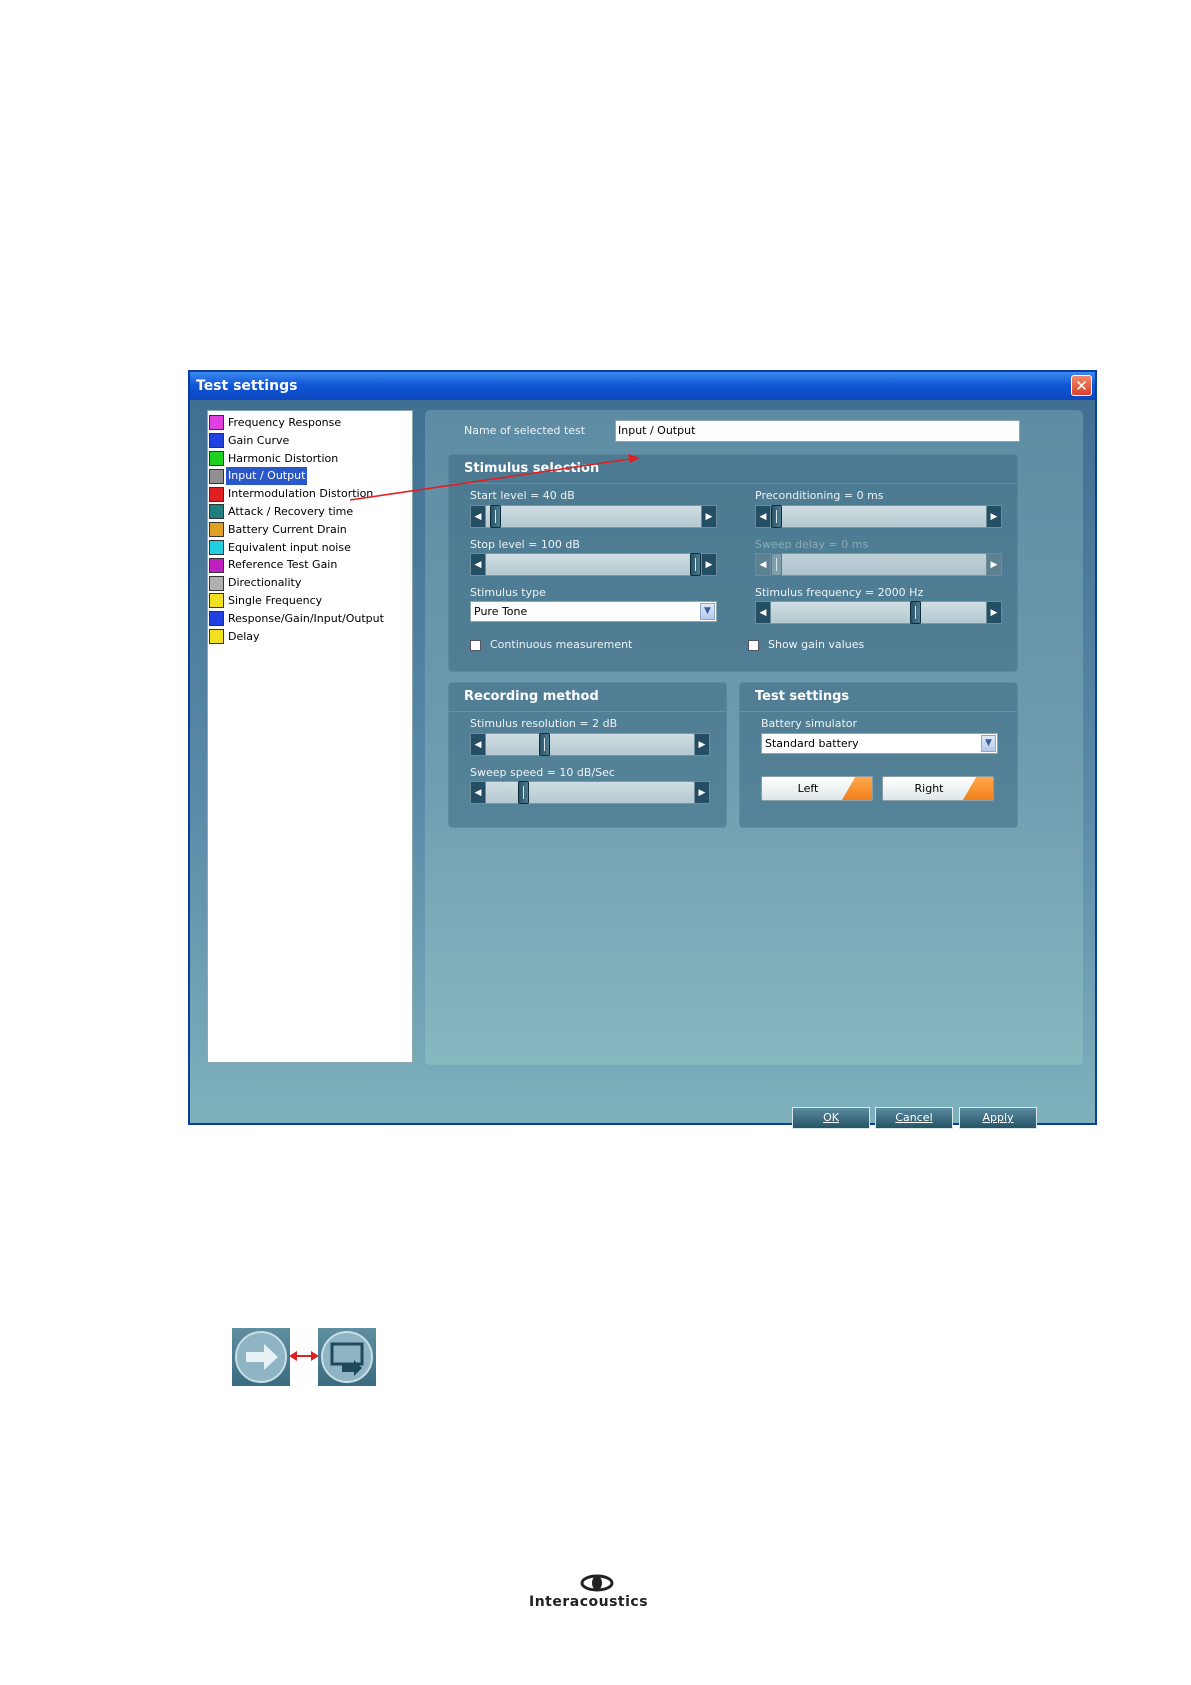 The image size is (1191, 1685). I want to click on arrow-right-circle-icon, so click(261, 1357).